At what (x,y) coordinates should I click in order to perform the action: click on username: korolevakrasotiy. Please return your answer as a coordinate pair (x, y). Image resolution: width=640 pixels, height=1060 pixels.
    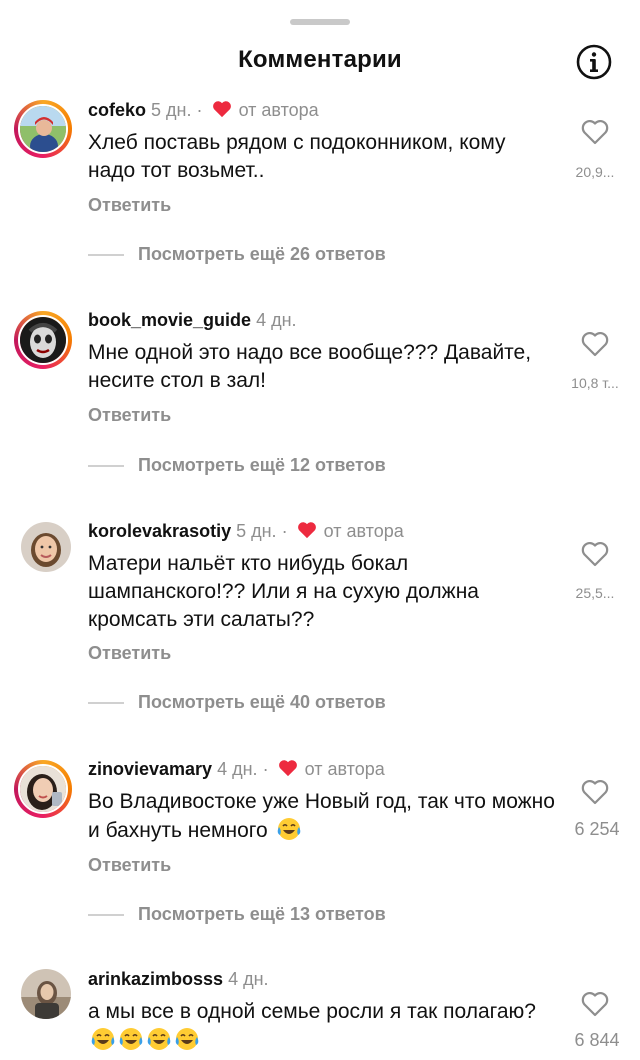
    Looking at the image, I should click on (159, 531).